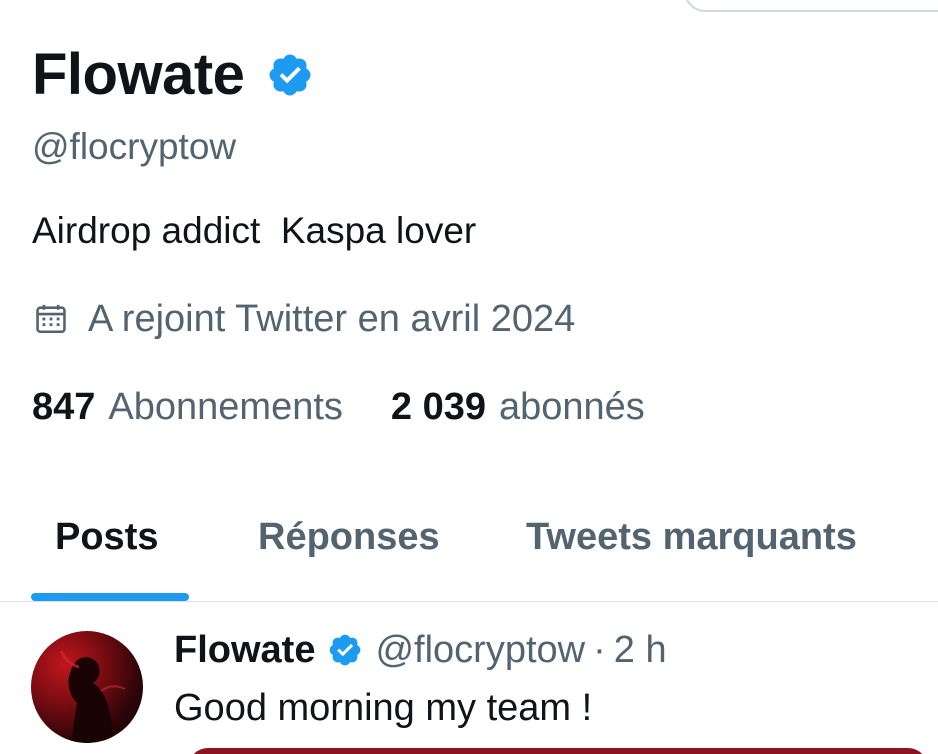  What do you see at coordinates (254, 230) in the screenshot?
I see `profile-bio: Airdrop addict Kaspa lover` at bounding box center [254, 230].